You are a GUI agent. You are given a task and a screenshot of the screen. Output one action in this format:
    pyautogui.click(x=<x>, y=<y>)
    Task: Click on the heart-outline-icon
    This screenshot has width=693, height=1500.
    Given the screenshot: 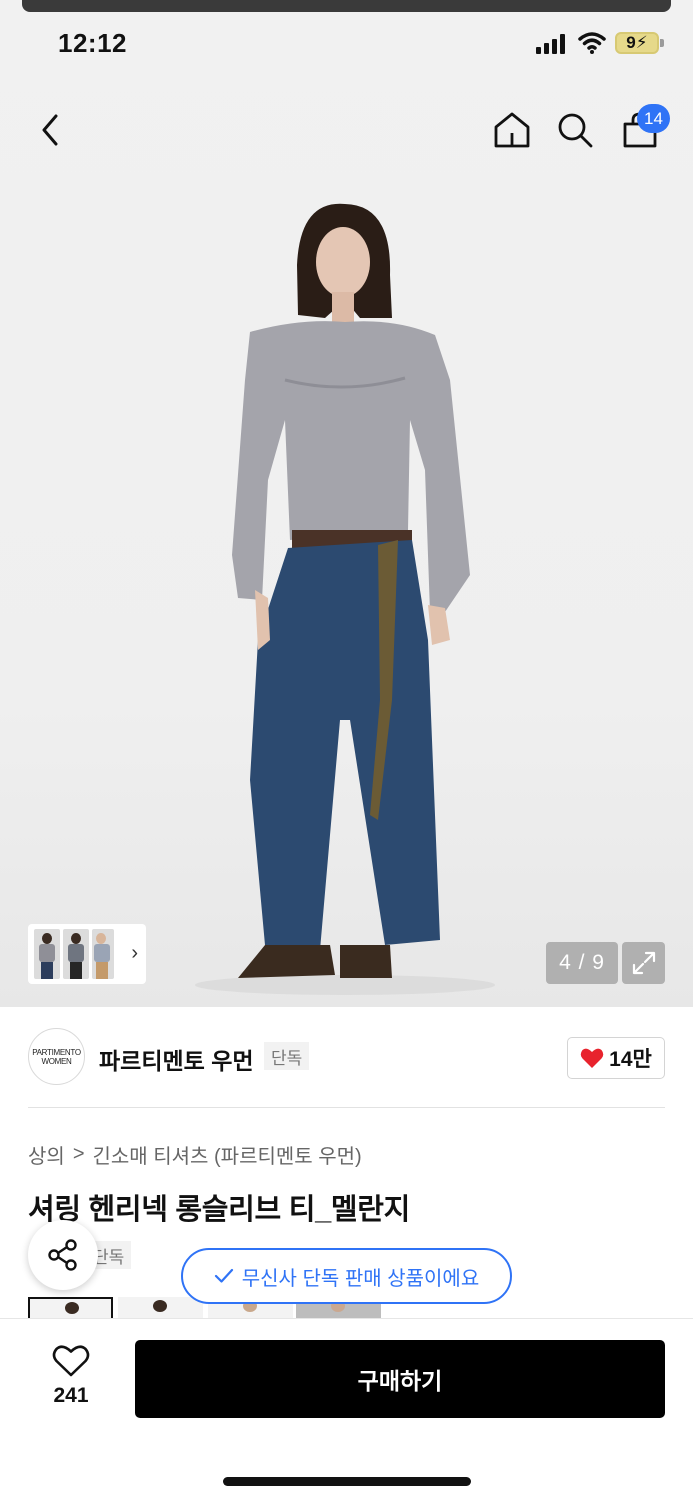 What is the action you would take?
    pyautogui.click(x=71, y=1361)
    